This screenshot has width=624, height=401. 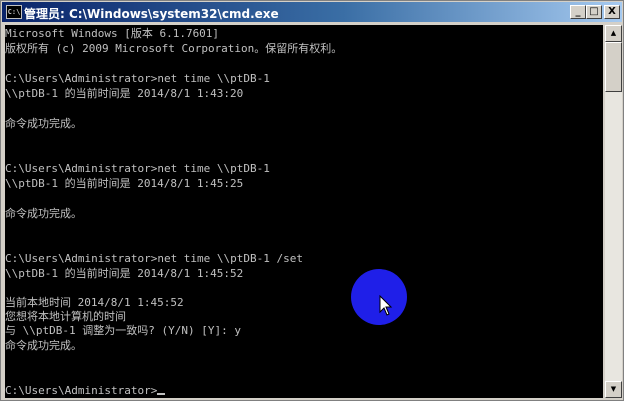 What do you see at coordinates (124, 93) in the screenshot?
I see `console-line: \\ptDB-1 的当前时间是 2014/8/1 1:43:20` at bounding box center [124, 93].